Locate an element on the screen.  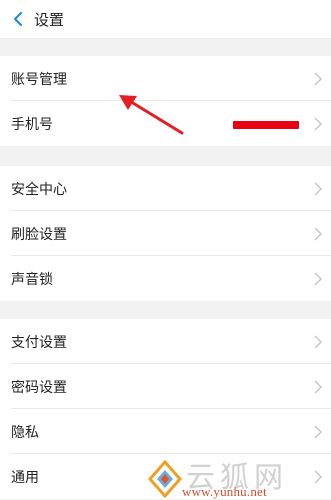
settings-item-payment-settings: 支付设置 is located at coordinates (165, 341).